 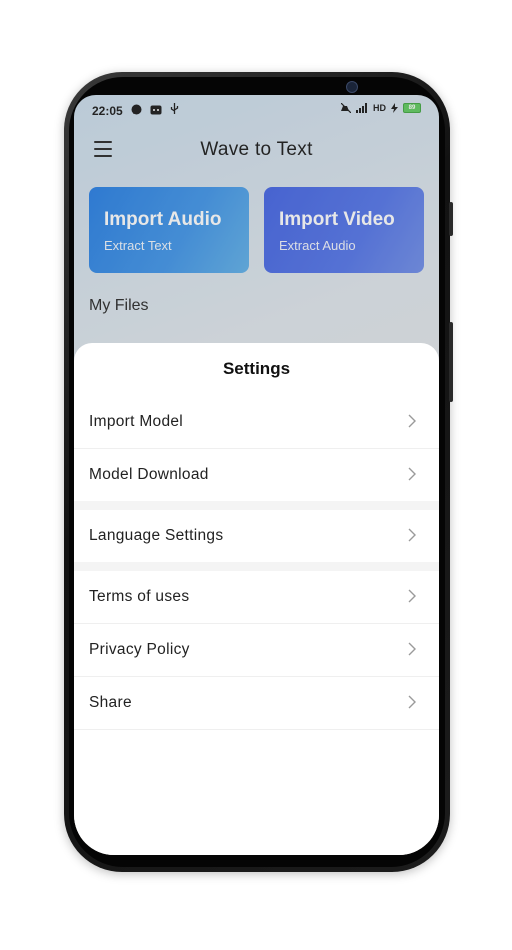 I want to click on power-button, so click(x=451, y=362).